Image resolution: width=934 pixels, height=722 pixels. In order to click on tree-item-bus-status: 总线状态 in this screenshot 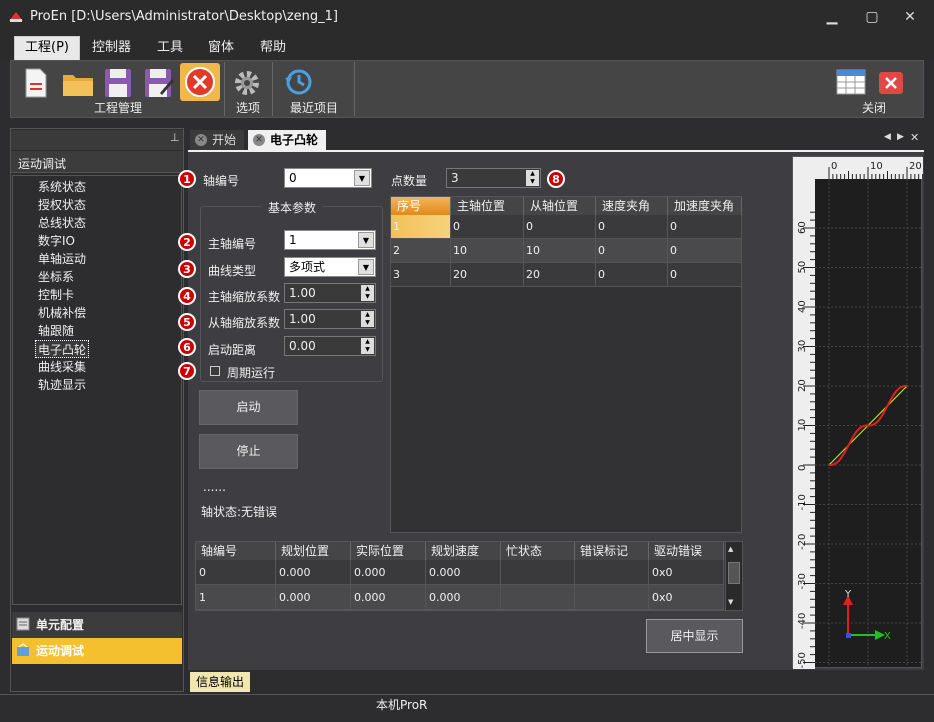, I will do `click(62, 223)`.